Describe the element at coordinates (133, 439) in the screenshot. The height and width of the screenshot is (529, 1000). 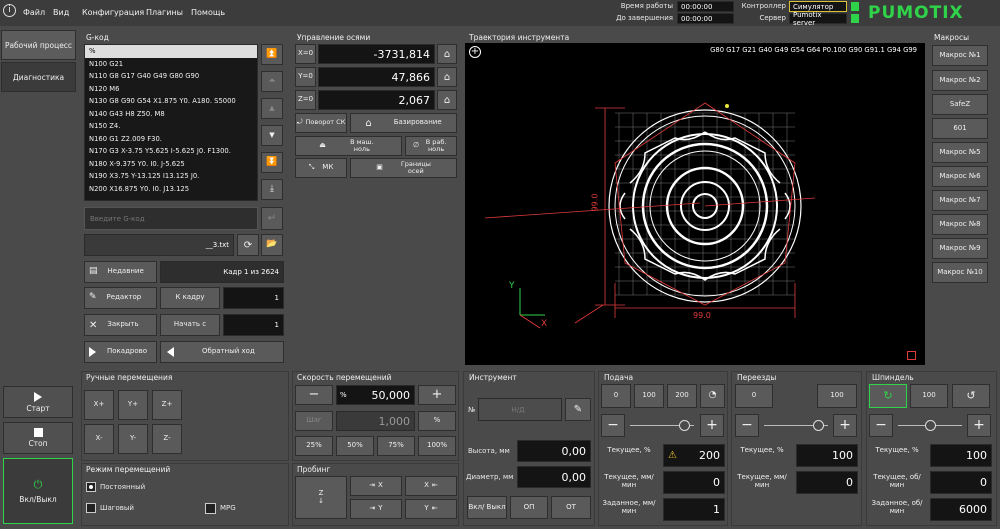
I see `jog-y-minus-button: Y-` at that location.